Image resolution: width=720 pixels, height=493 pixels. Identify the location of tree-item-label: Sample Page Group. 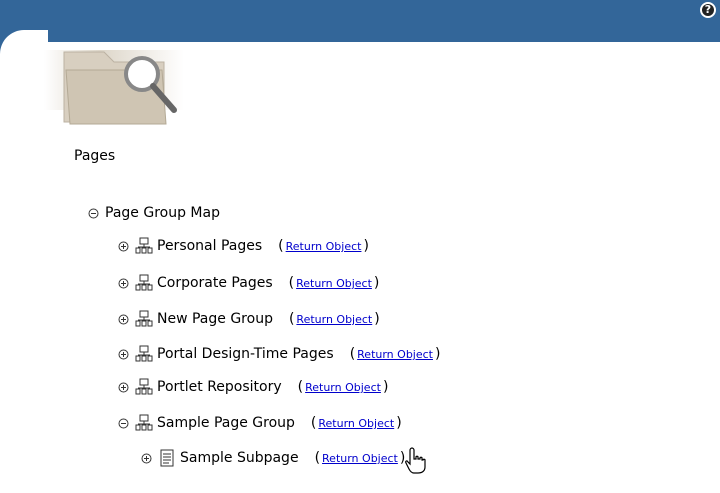
(226, 423).